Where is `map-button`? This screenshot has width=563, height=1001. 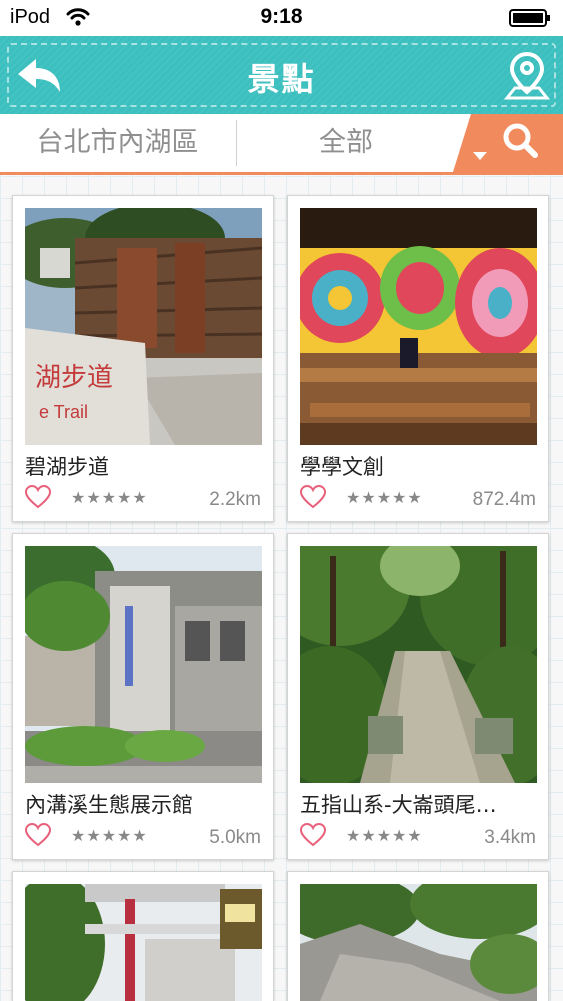
map-button is located at coordinates (527, 76).